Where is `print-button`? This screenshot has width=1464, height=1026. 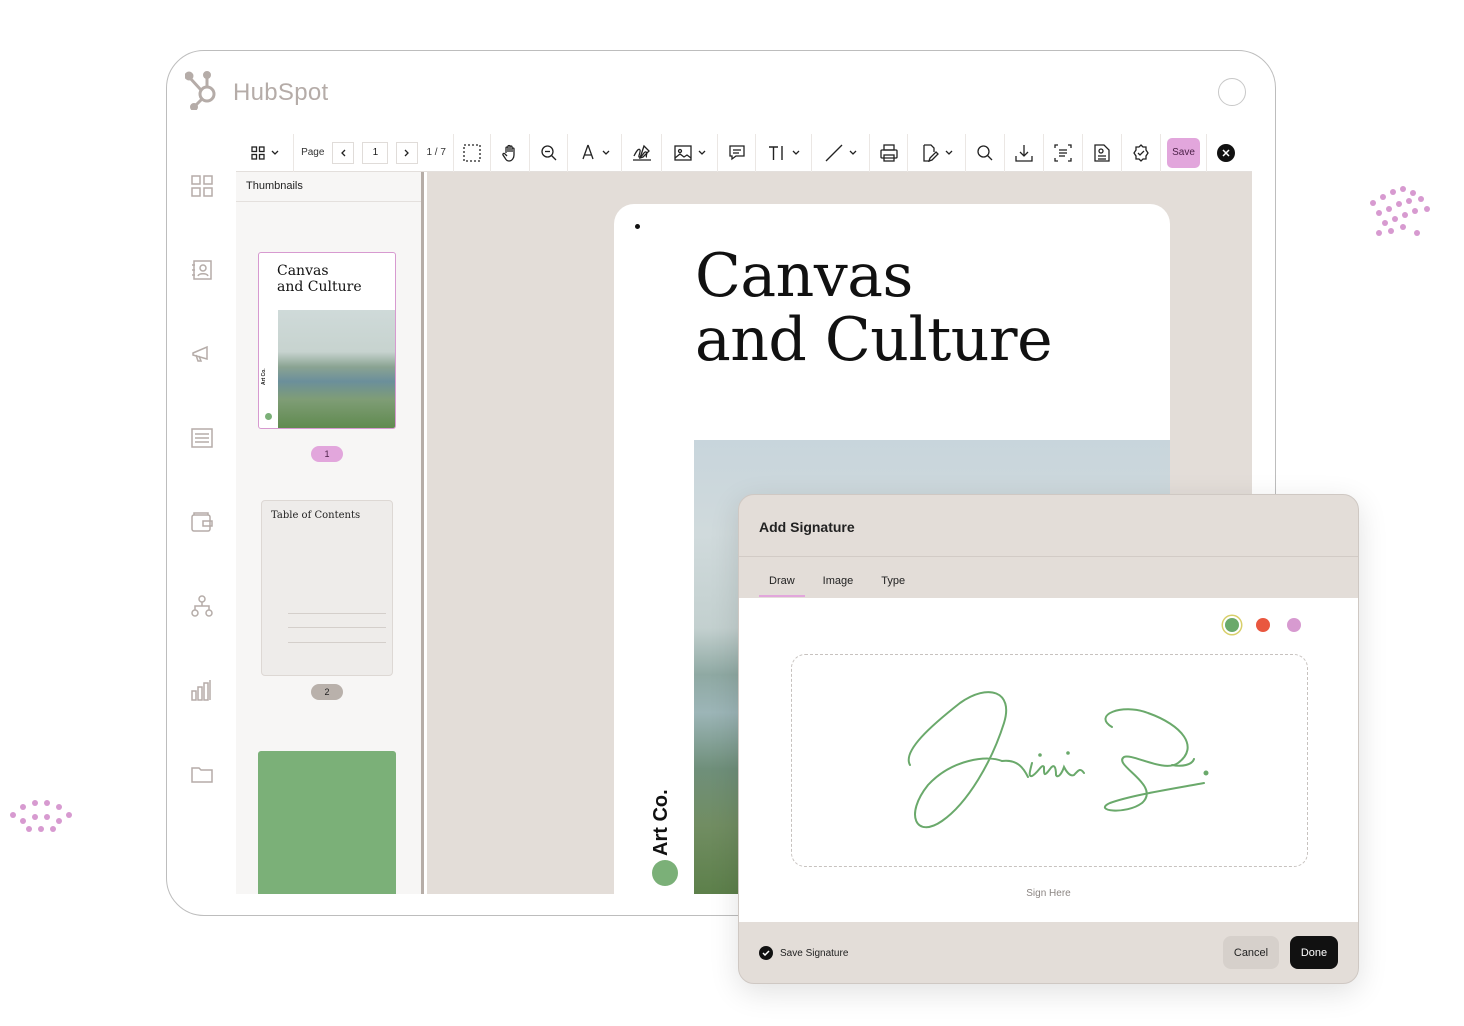 print-button is located at coordinates (889, 152).